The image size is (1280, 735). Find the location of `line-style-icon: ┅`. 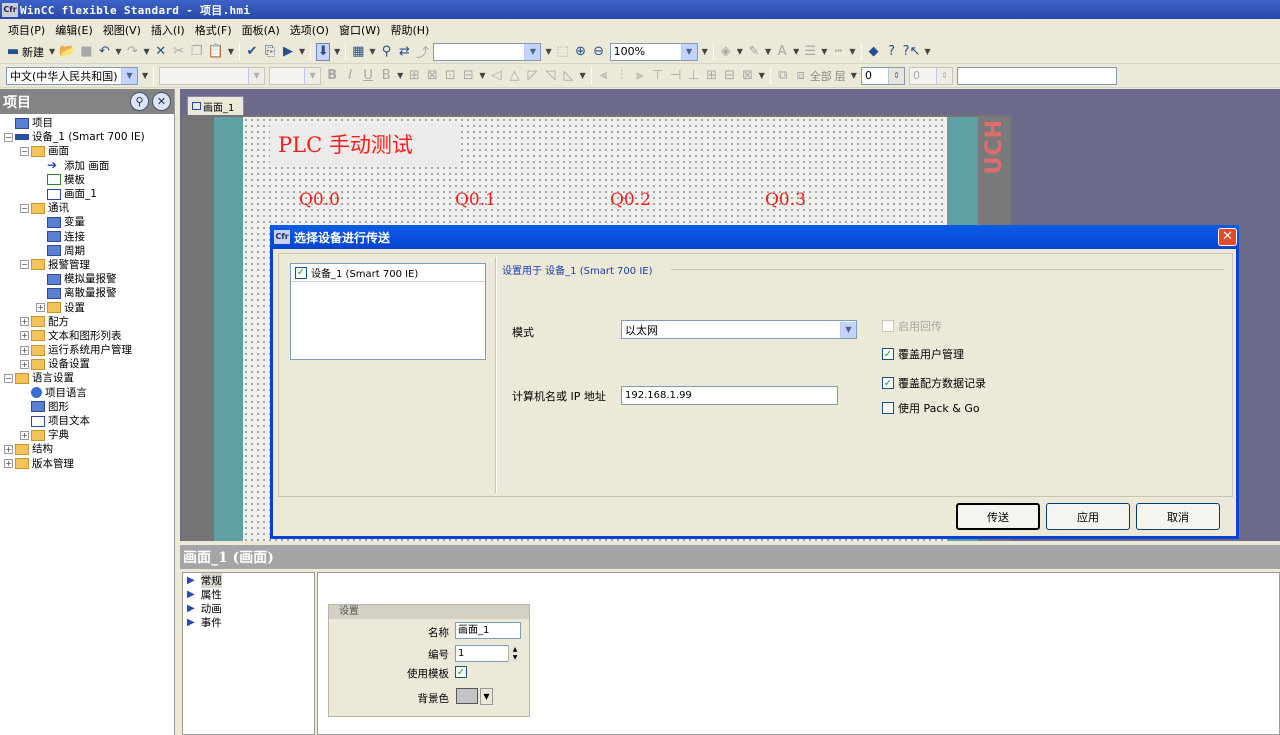

line-style-icon: ┅ is located at coordinates (838, 52).